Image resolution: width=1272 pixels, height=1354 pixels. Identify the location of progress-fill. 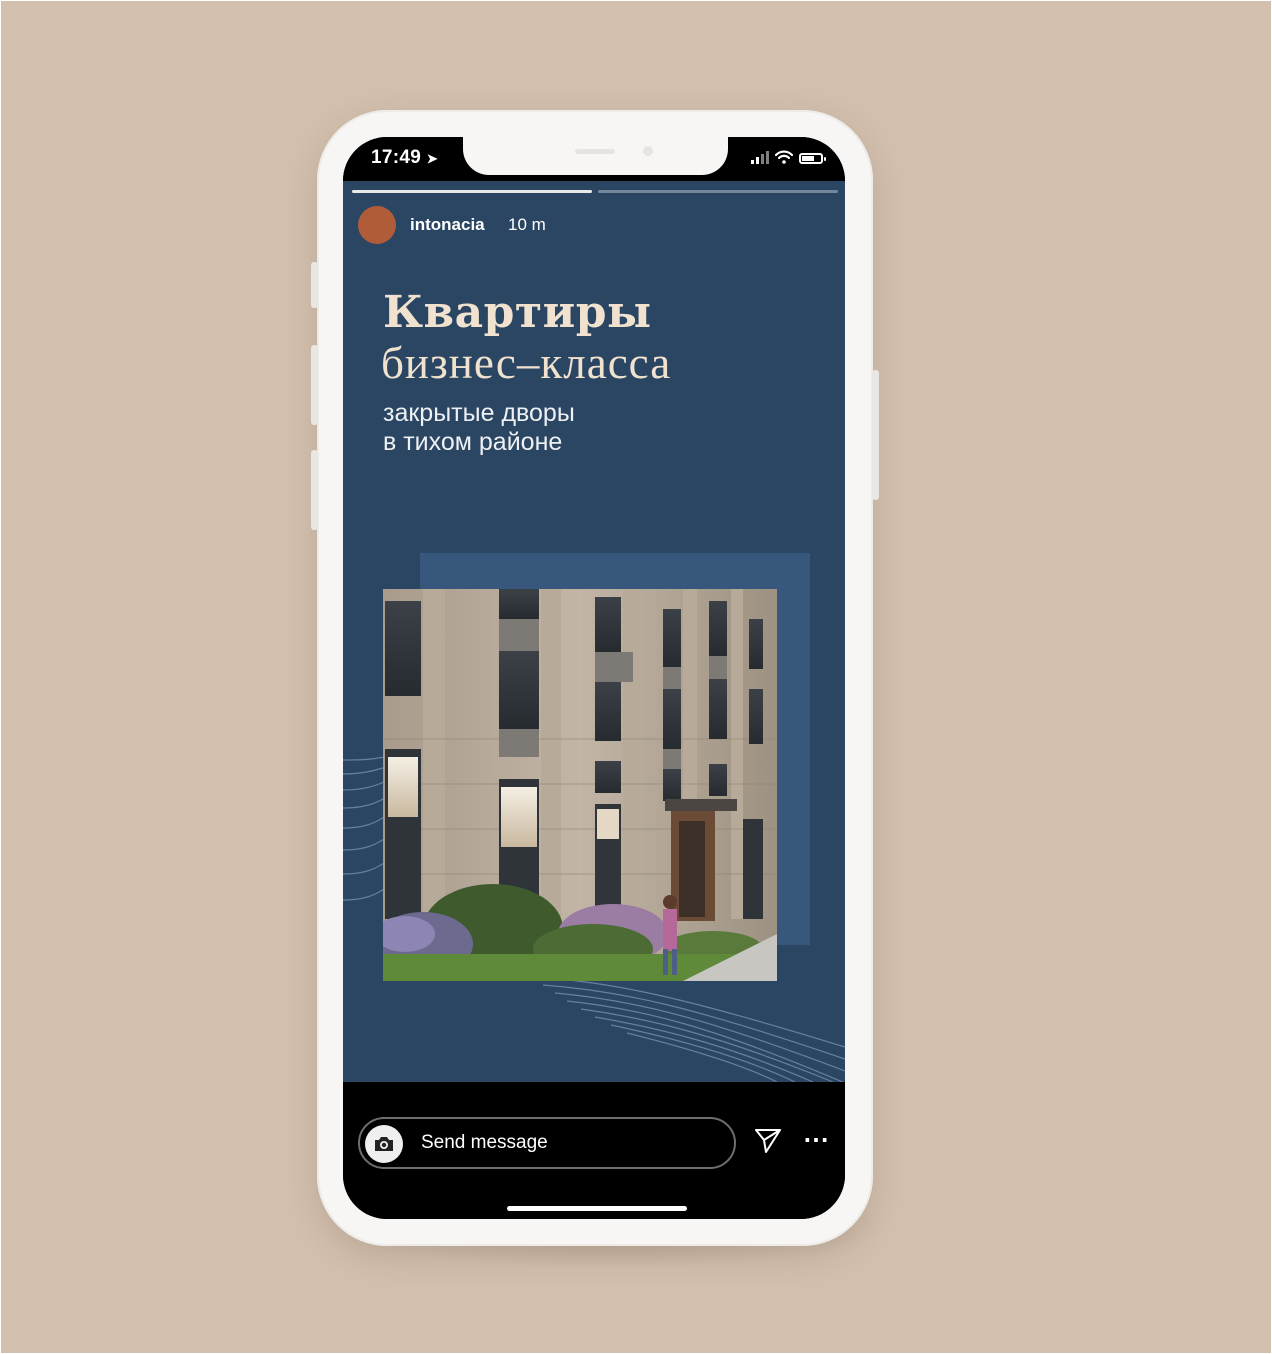
(472, 191).